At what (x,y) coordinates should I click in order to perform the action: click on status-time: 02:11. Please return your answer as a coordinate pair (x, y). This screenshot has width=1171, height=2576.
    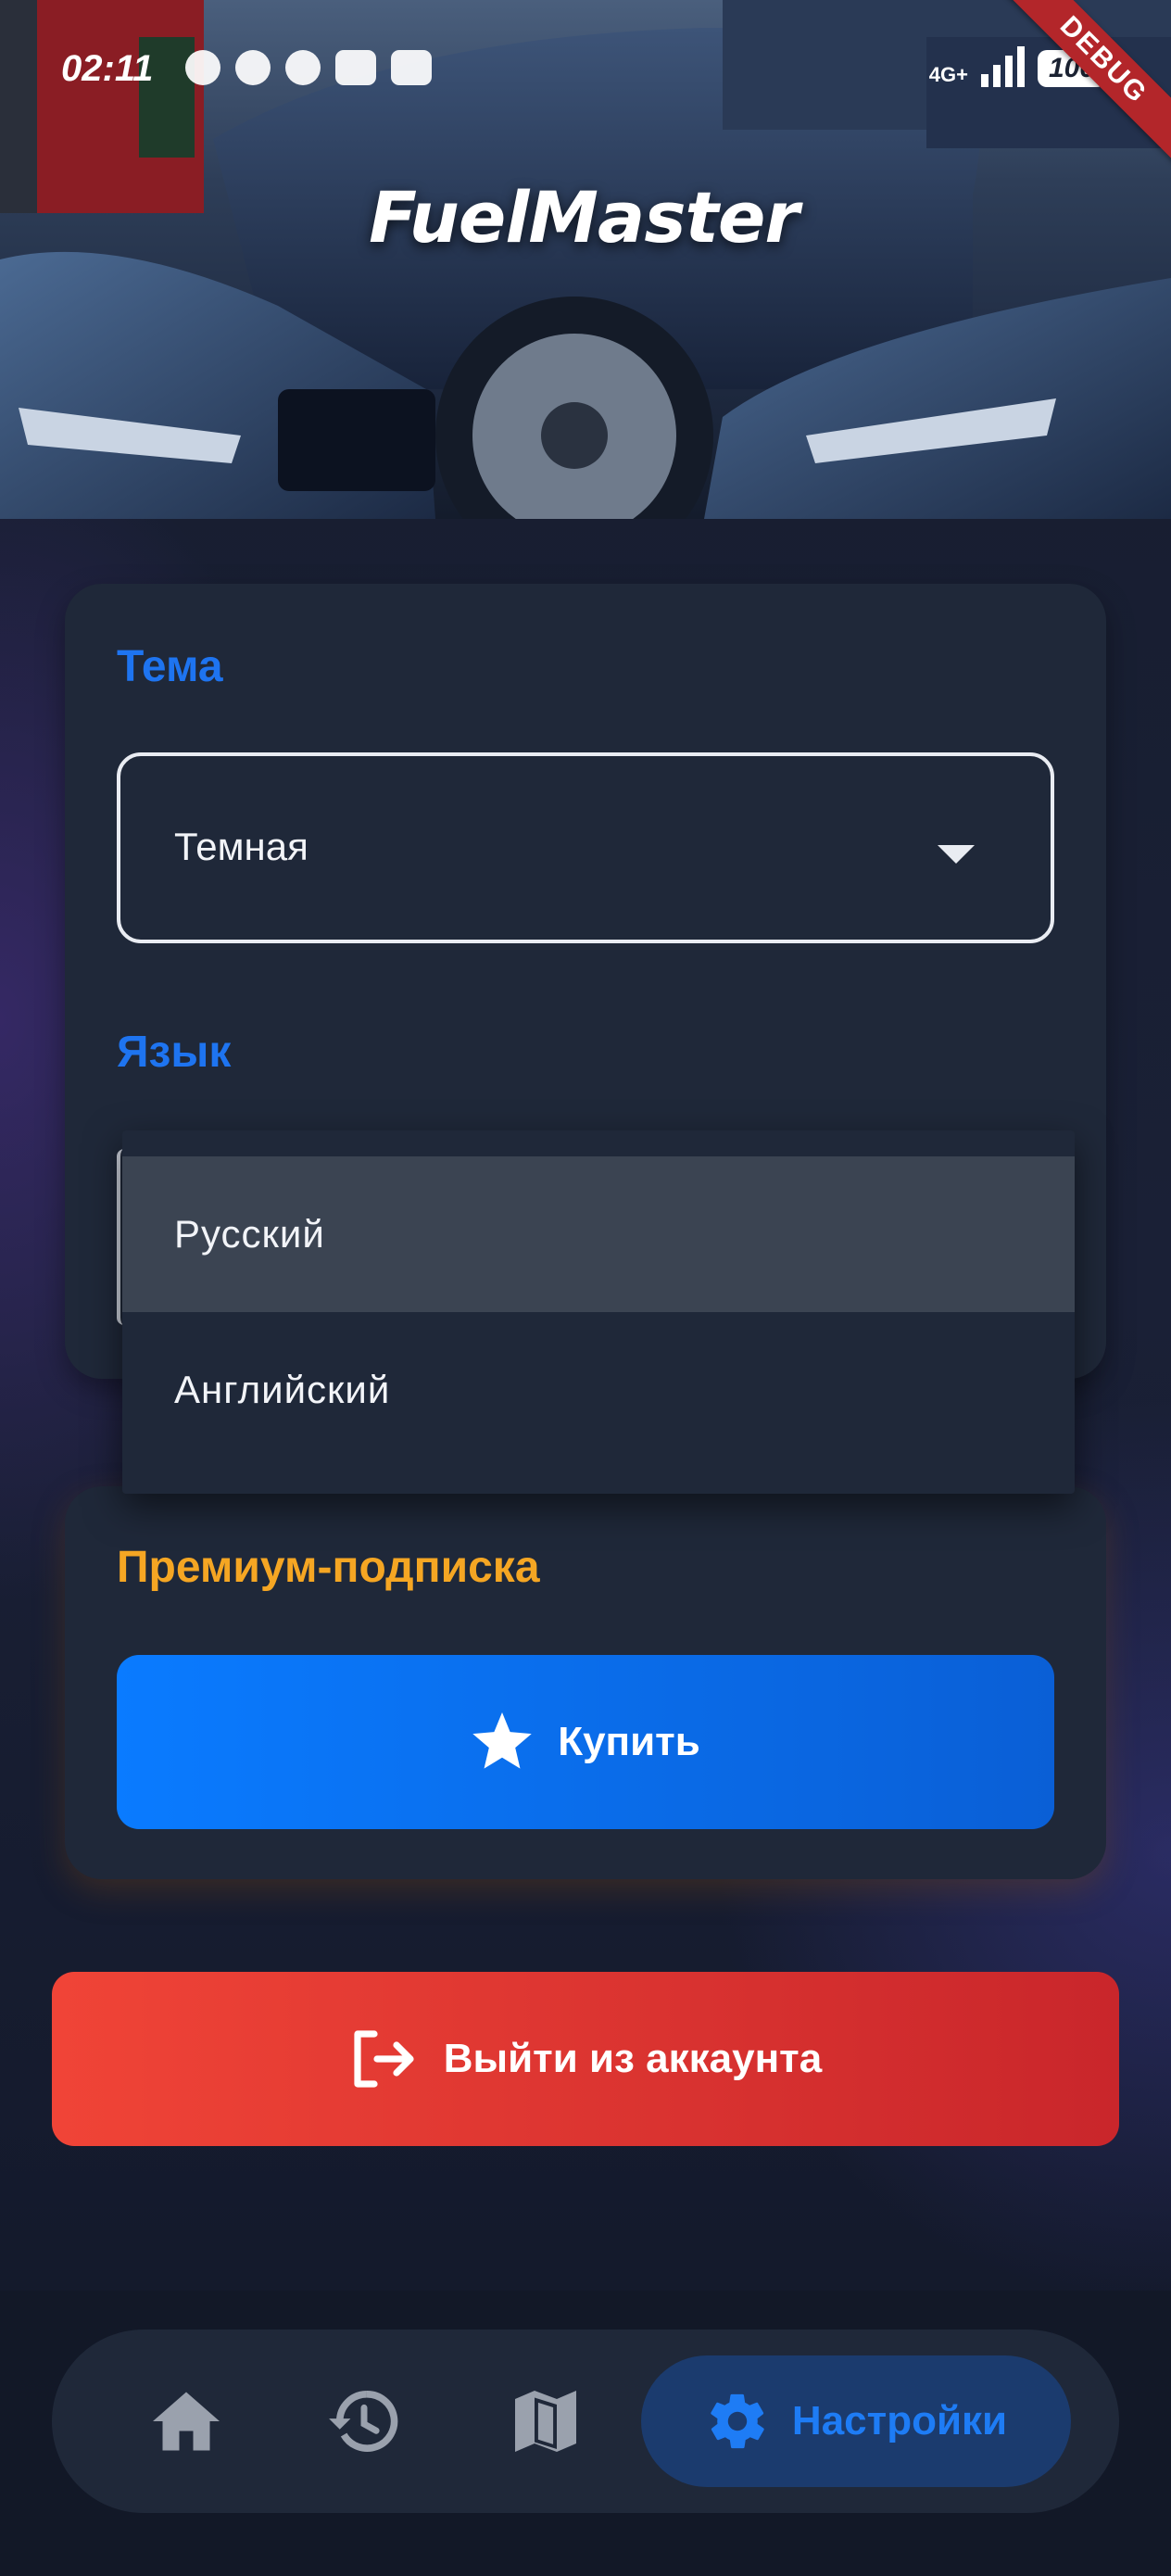
    Looking at the image, I should click on (108, 68).